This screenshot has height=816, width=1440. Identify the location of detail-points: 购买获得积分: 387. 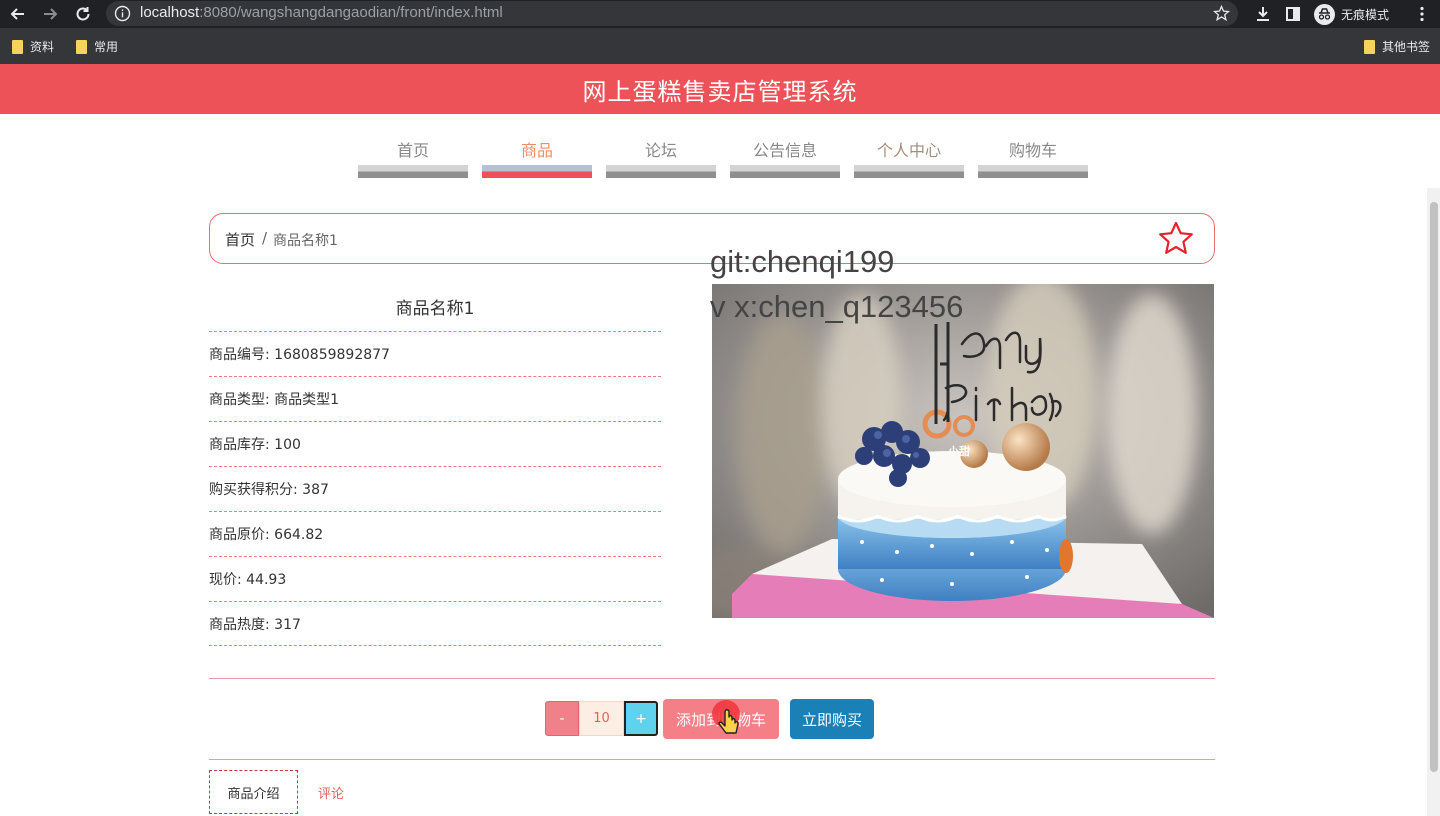
(435, 488).